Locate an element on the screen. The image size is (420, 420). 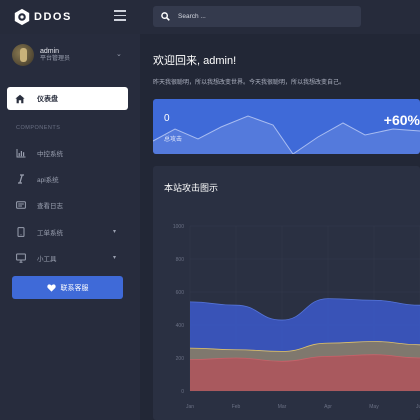
brand-name: DDOS is located at coordinates (53, 17).